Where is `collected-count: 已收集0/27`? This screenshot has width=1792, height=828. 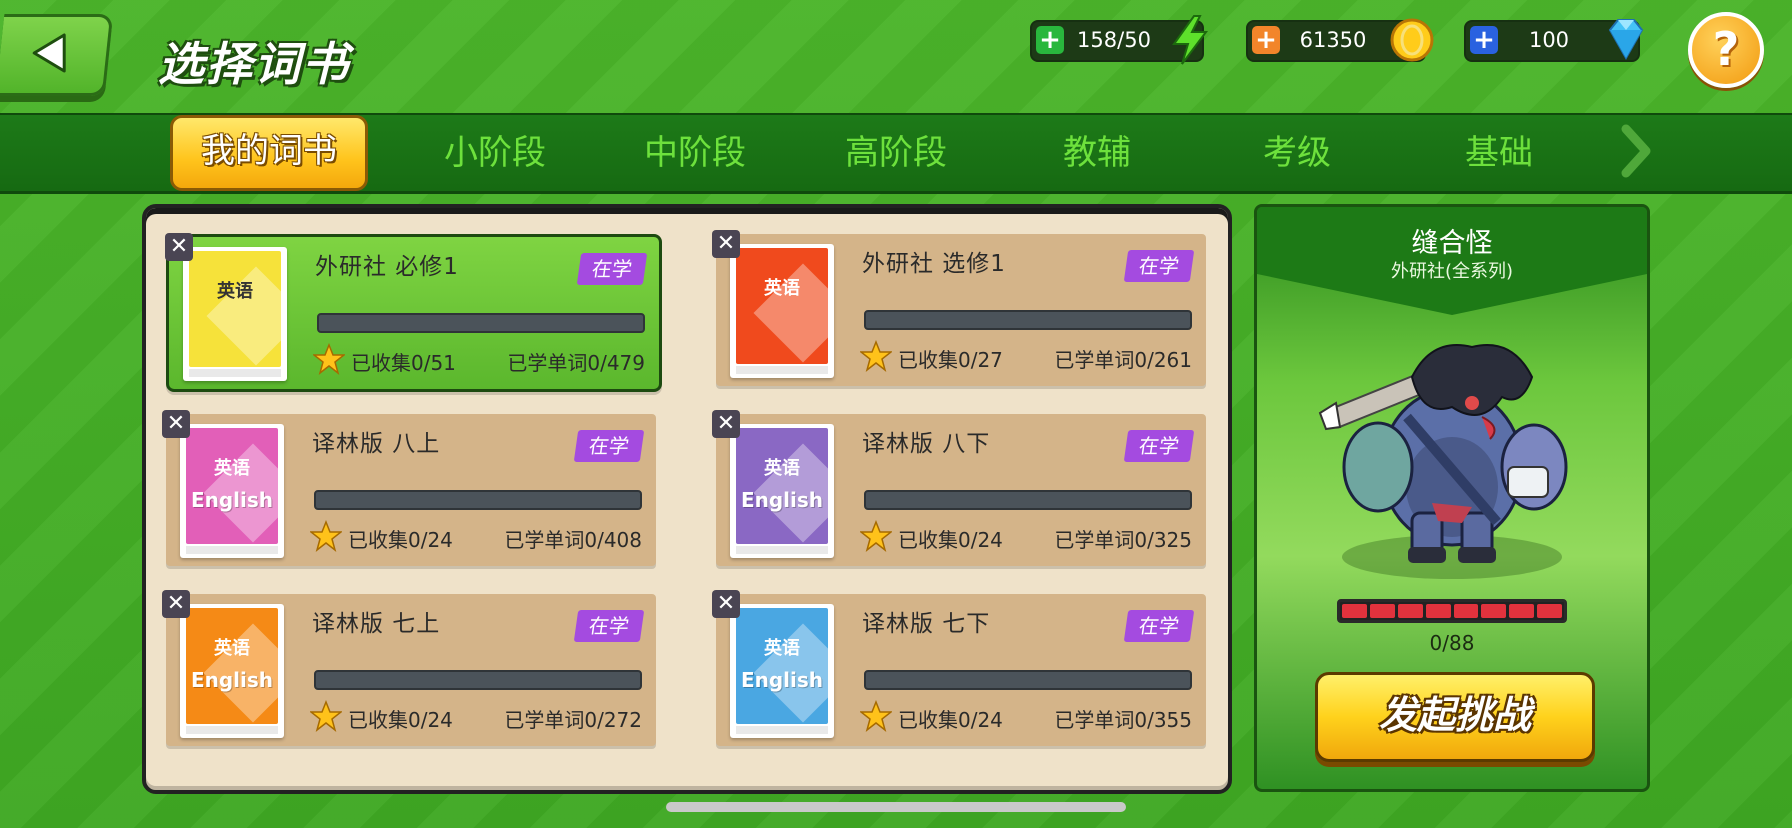
collected-count: 已收集0/27 is located at coordinates (950, 360).